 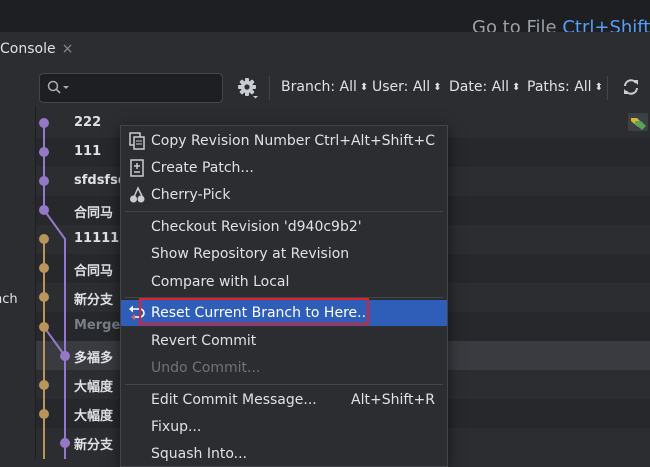 What do you see at coordinates (9, 299) in the screenshot?
I see `branch-tree-label: nch` at bounding box center [9, 299].